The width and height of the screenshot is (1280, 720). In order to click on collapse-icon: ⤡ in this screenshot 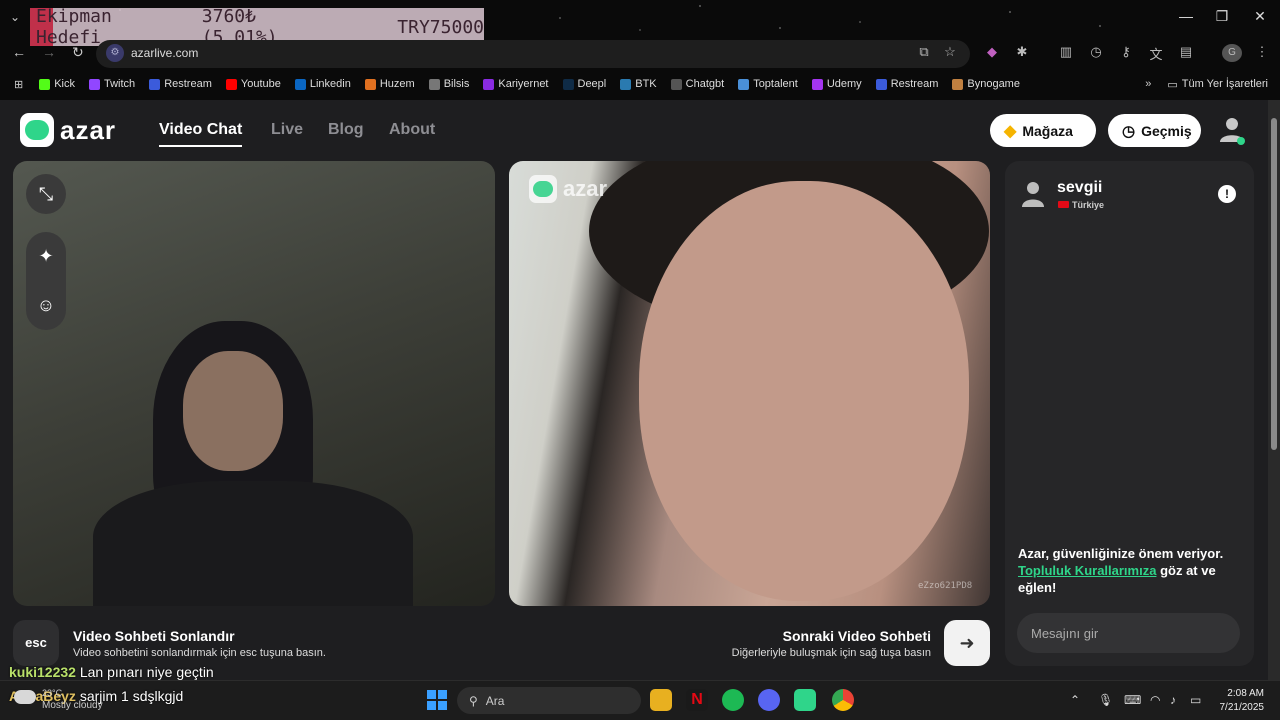, I will do `click(46, 193)`.